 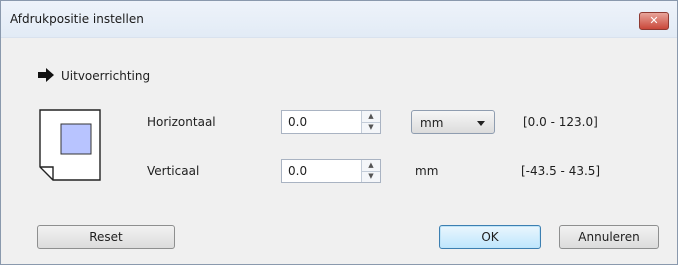 I want to click on chevron-down-icon, so click(x=481, y=123).